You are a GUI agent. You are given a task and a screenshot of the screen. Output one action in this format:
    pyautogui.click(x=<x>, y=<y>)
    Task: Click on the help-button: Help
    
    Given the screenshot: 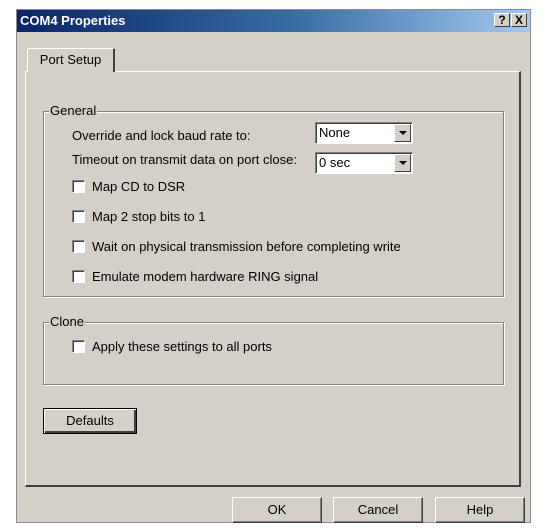 What is the action you would take?
    pyautogui.click(x=480, y=510)
    